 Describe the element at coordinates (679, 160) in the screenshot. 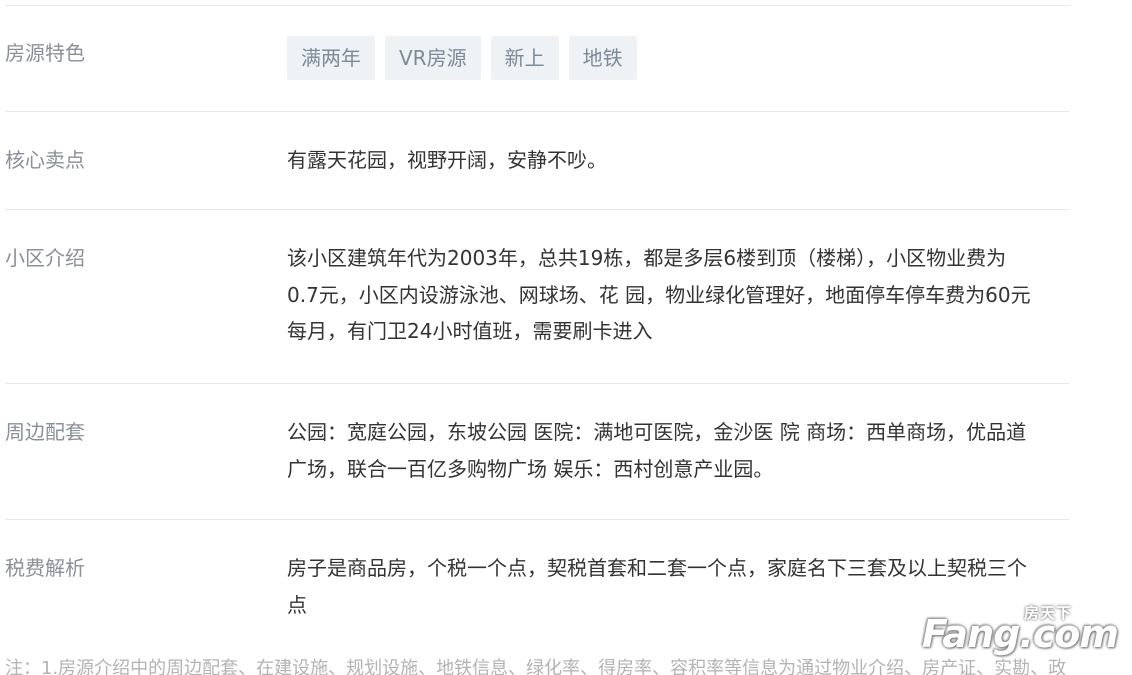

I see `selling-point-text: 有露天花园，视野开阔，安静不吵。` at that location.